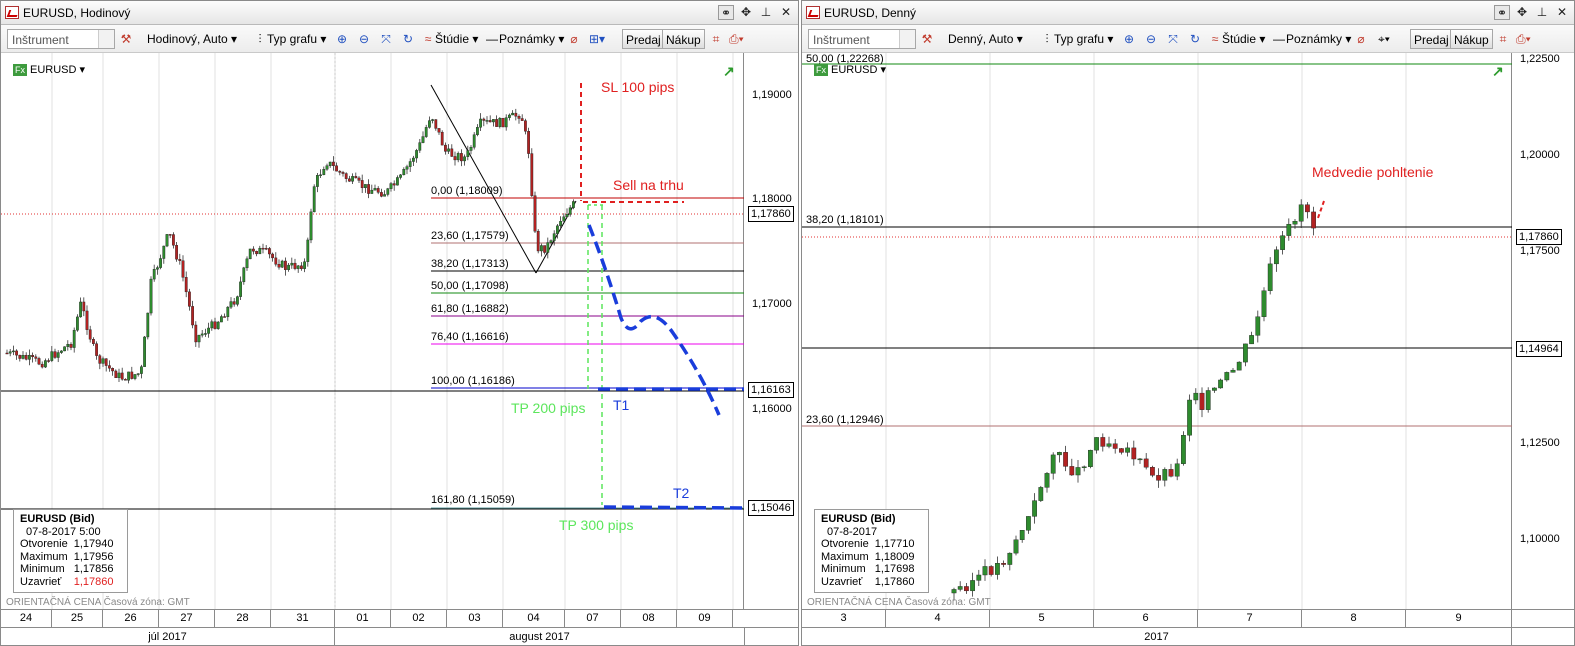 The image size is (1575, 646). What do you see at coordinates (1079, 39) in the screenshot?
I see `chart-type-label: Typ grafu` at bounding box center [1079, 39].